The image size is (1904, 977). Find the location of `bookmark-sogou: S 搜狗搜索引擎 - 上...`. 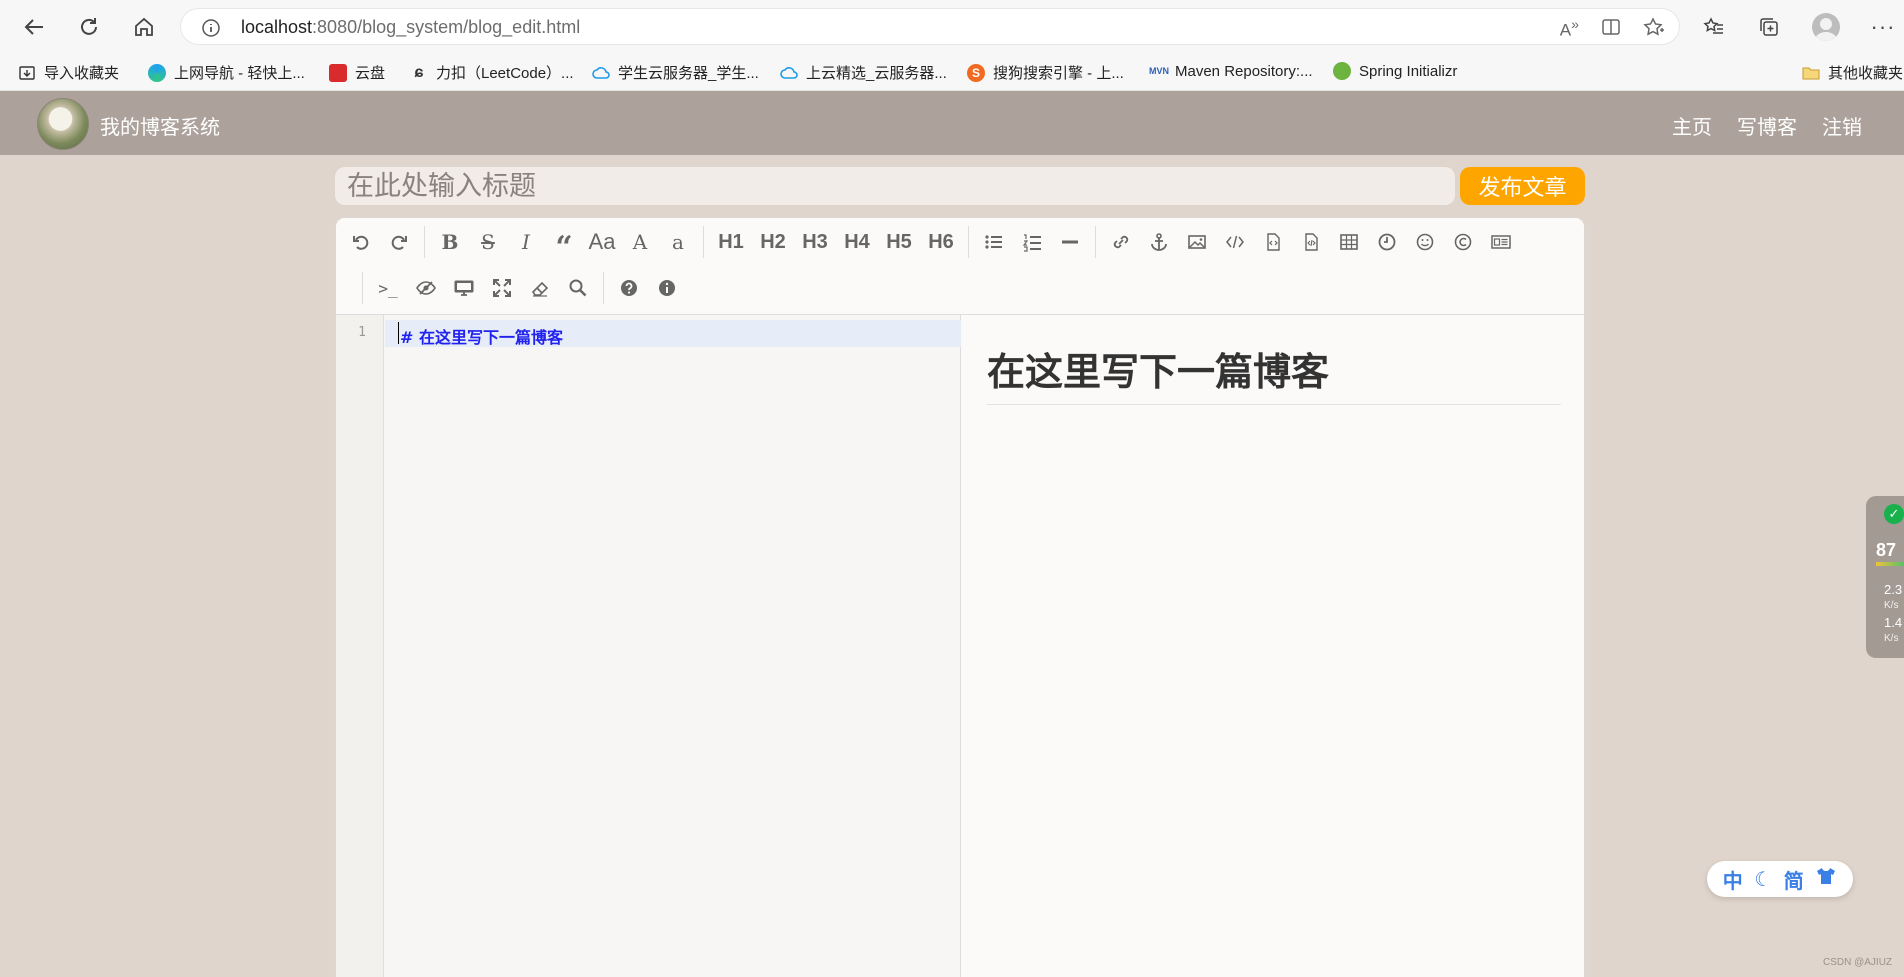

bookmark-sogou: S 搜狗搜索引擎 - 上... is located at coordinates (1045, 72).